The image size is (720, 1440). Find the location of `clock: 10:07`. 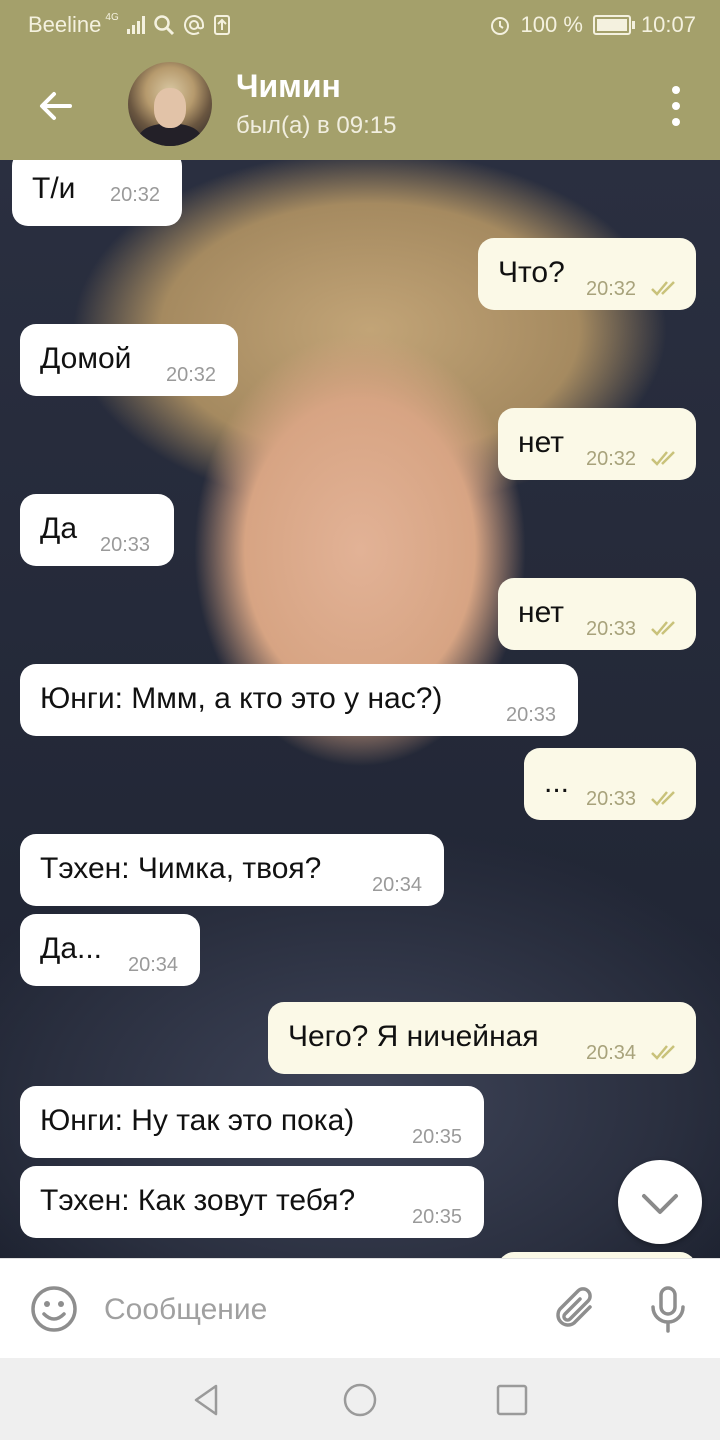

clock: 10:07 is located at coordinates (668, 24).